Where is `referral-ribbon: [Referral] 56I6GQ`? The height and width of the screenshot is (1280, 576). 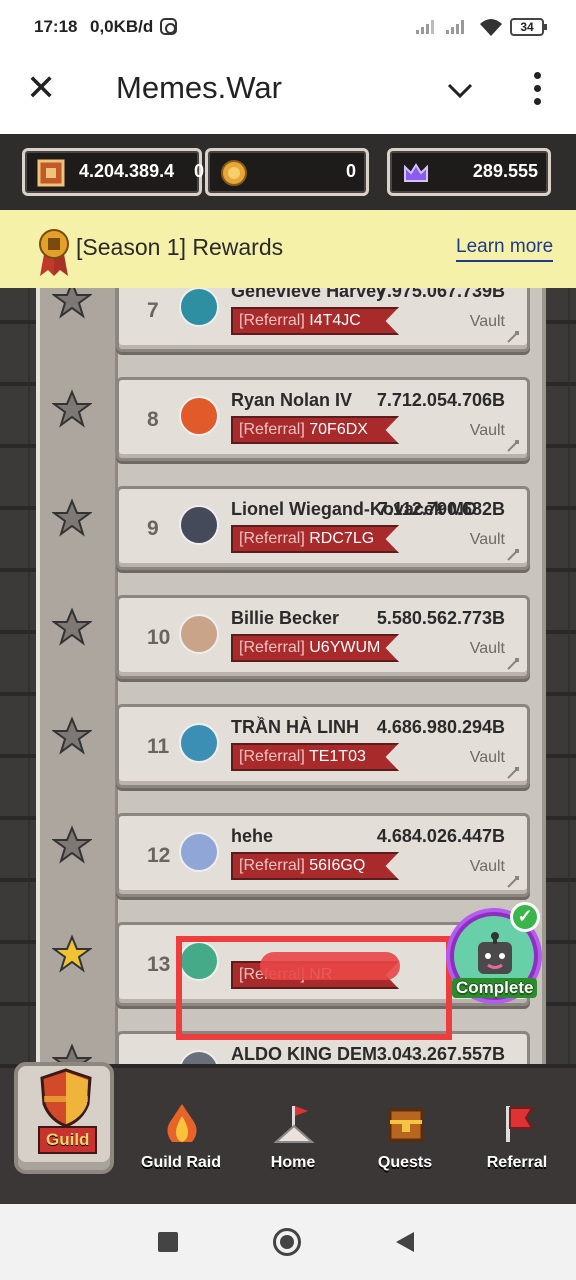
referral-ribbon: [Referral] 56I6GQ is located at coordinates (315, 866).